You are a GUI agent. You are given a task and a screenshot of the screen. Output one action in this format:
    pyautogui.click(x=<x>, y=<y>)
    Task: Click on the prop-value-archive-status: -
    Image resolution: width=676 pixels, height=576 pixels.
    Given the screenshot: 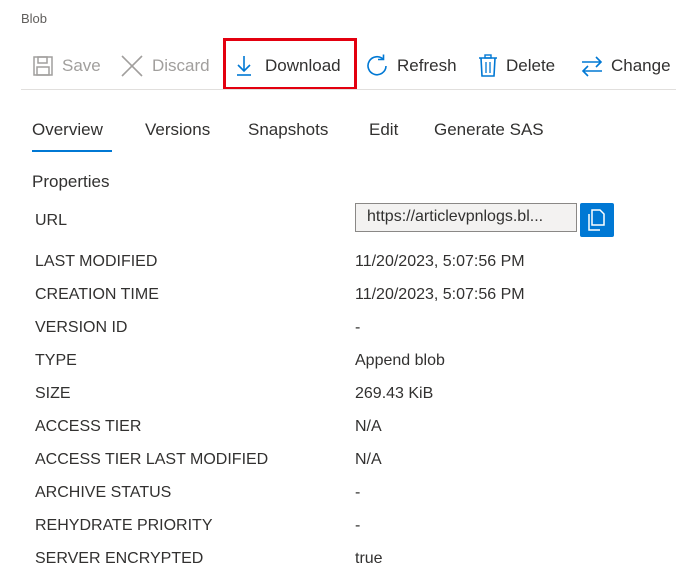 What is the action you would take?
    pyautogui.click(x=358, y=492)
    